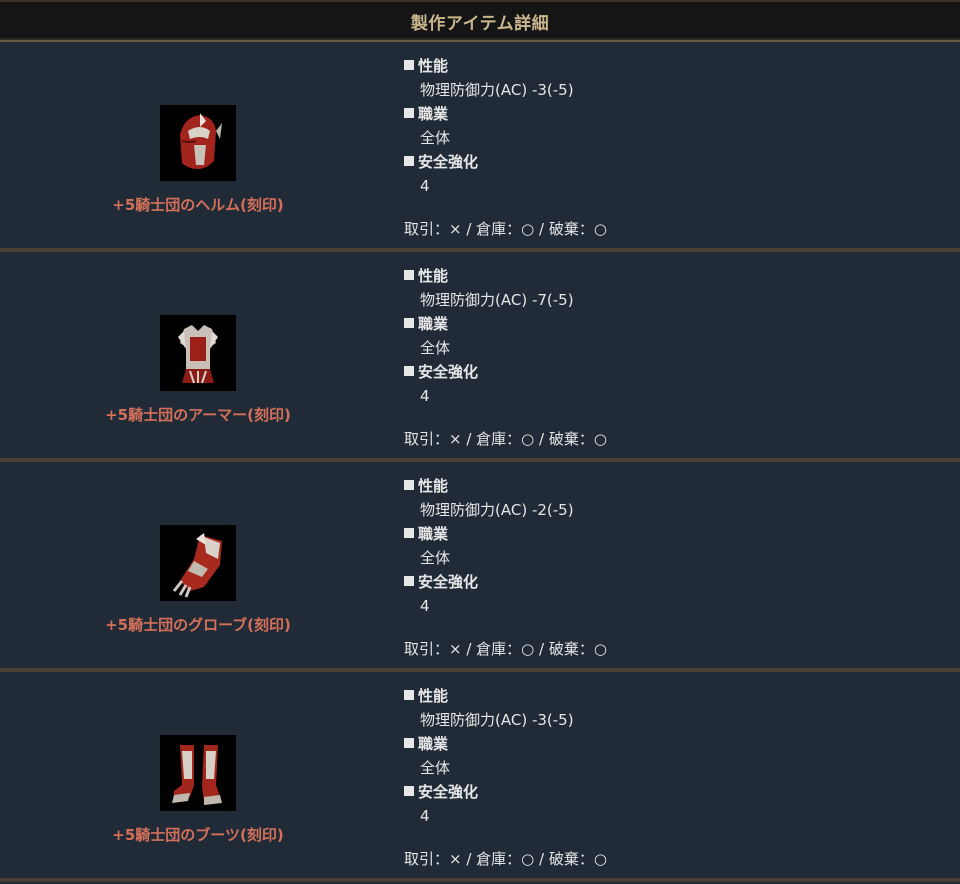  I want to click on helm-icon, so click(198, 143).